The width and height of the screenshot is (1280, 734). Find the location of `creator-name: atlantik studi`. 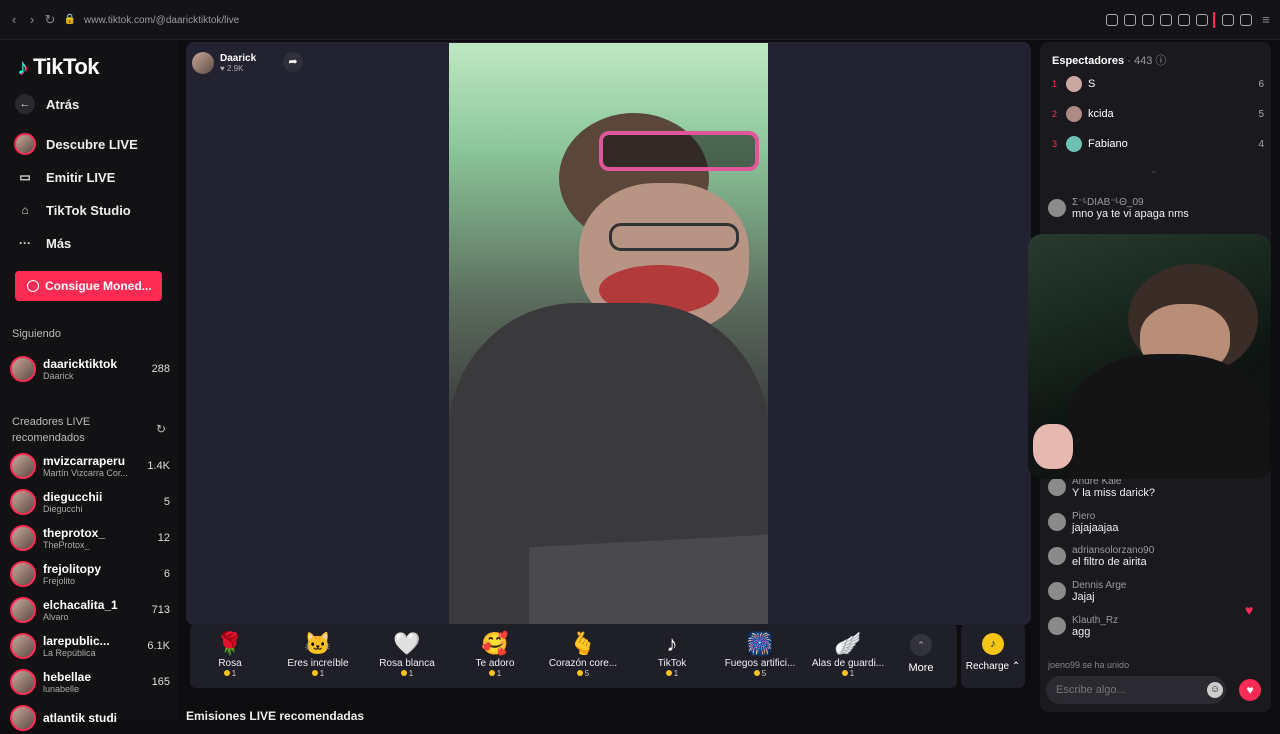

creator-name: atlantik studi is located at coordinates (80, 718).